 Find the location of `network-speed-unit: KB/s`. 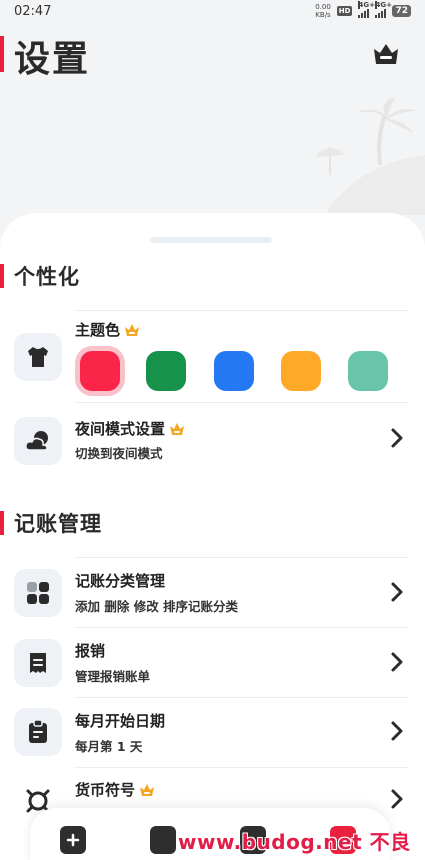

network-speed-unit: KB/s is located at coordinates (323, 15).